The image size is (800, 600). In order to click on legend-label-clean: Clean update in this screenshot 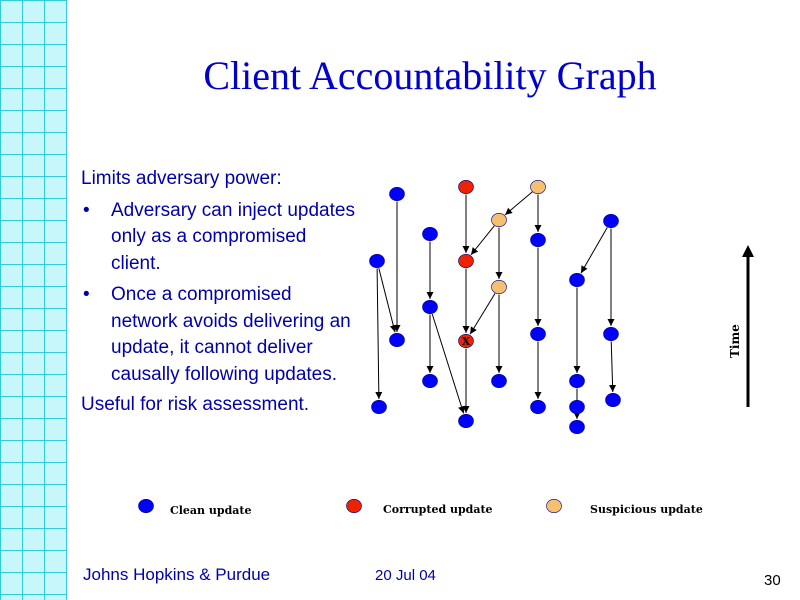, I will do `click(210, 510)`.